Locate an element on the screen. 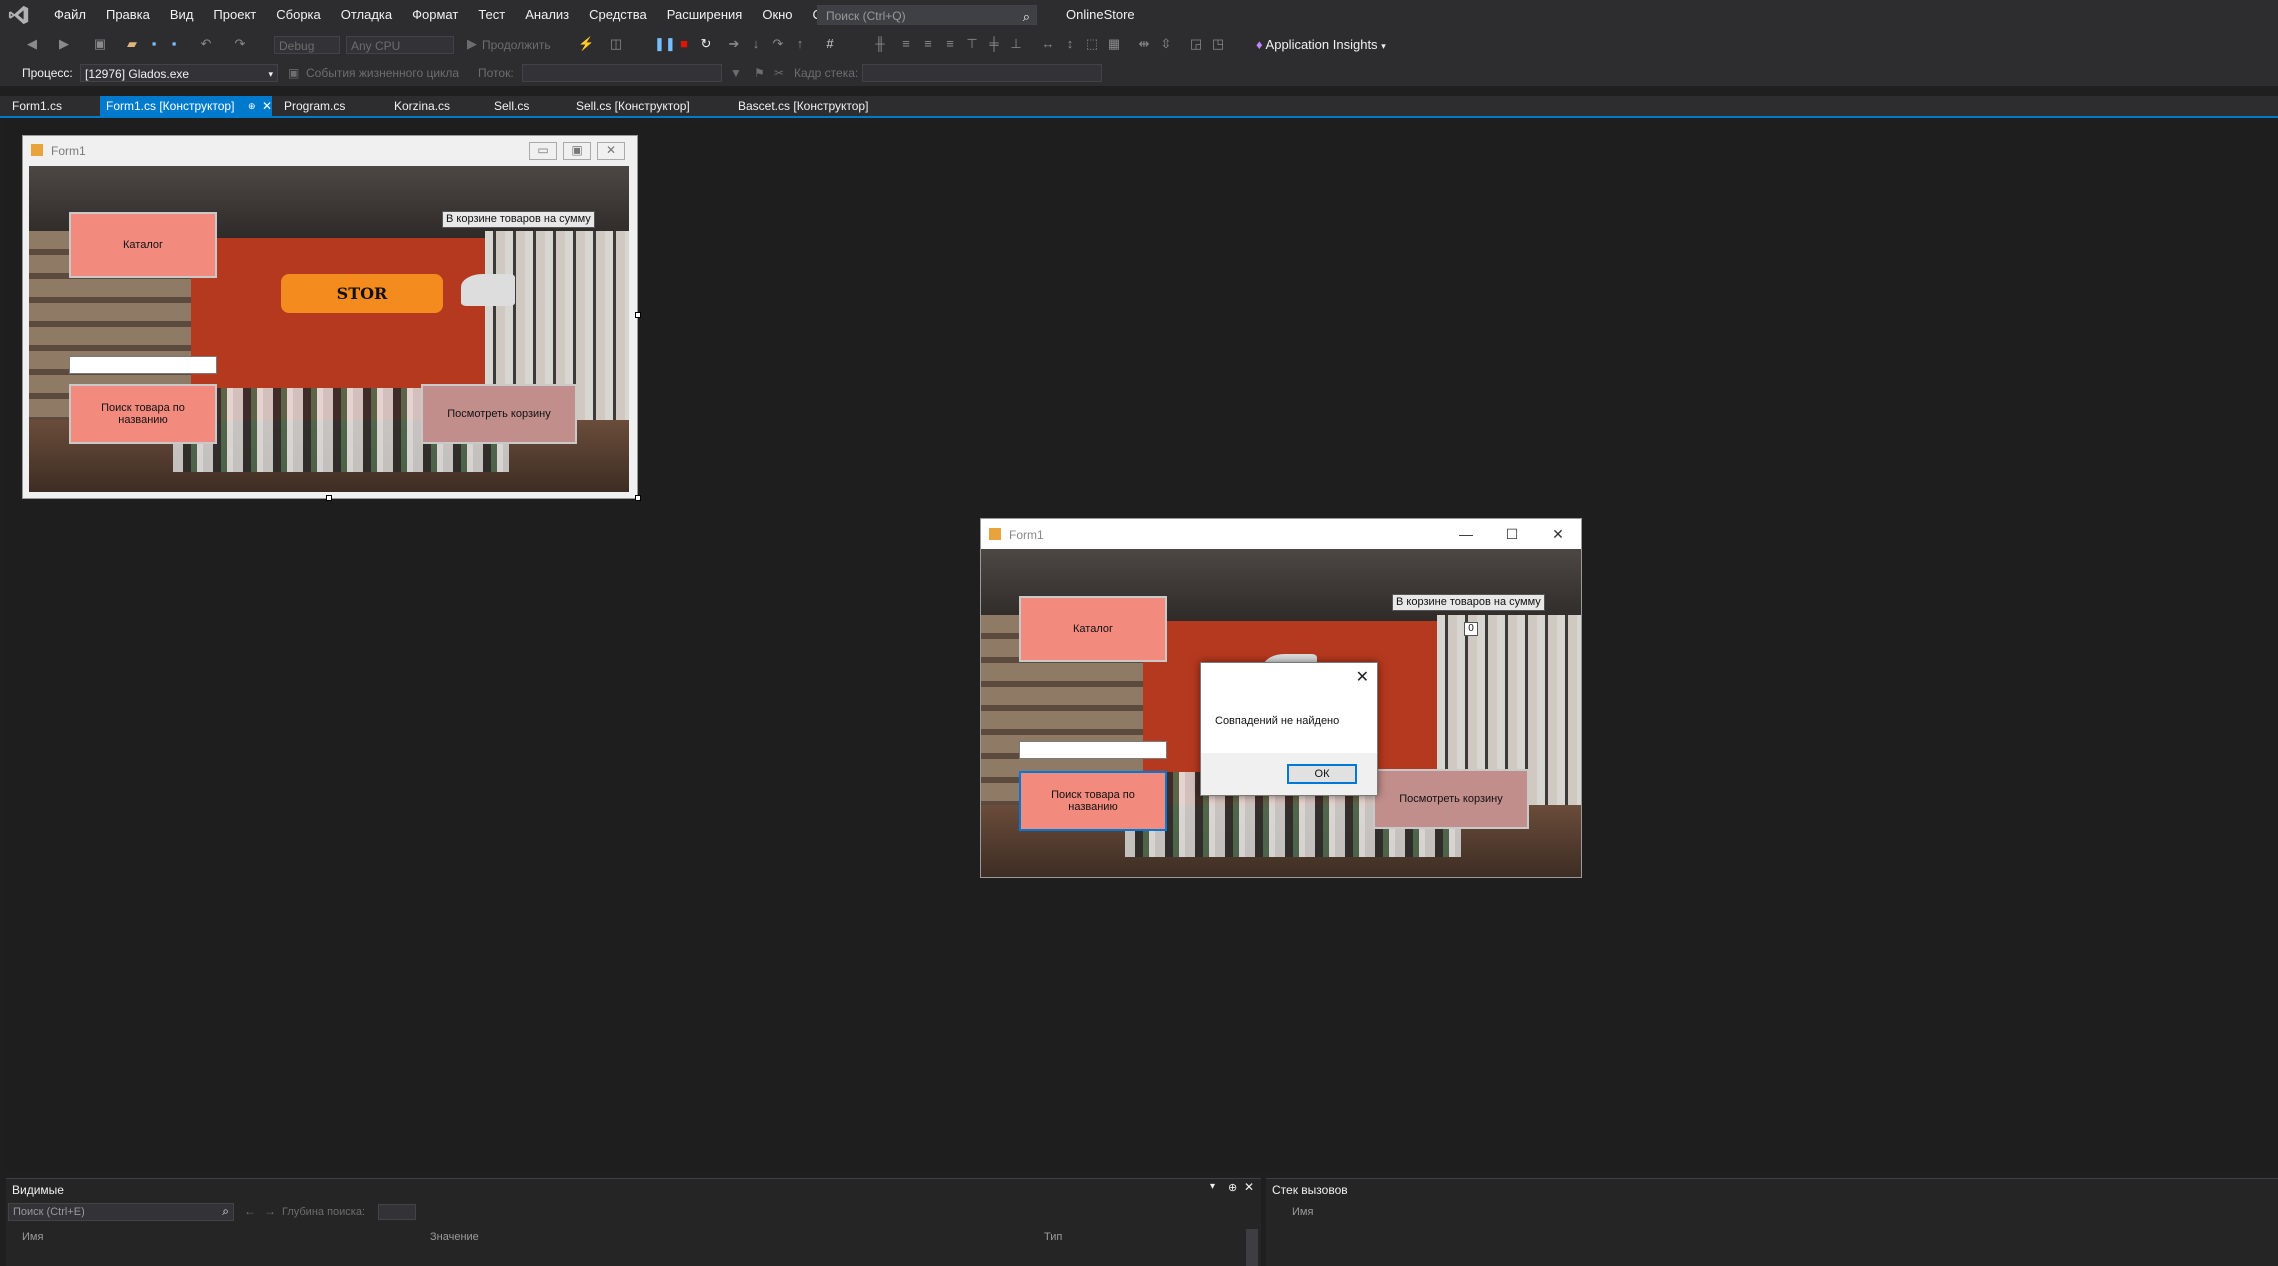 This screenshot has height=1266, width=2278. open-folder-icon: ▰ is located at coordinates (132, 44).